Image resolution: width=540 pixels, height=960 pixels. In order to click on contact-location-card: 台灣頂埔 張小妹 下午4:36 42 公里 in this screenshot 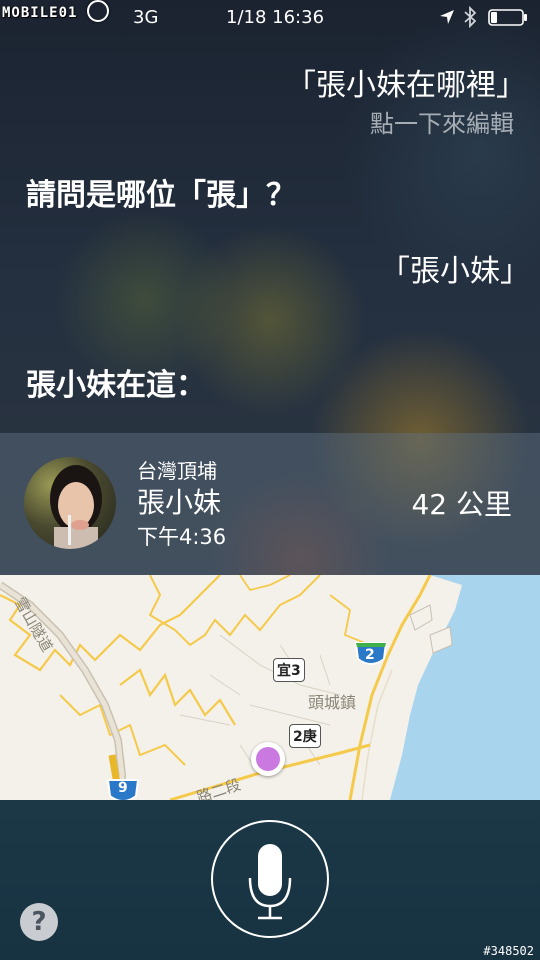, I will do `click(270, 504)`.